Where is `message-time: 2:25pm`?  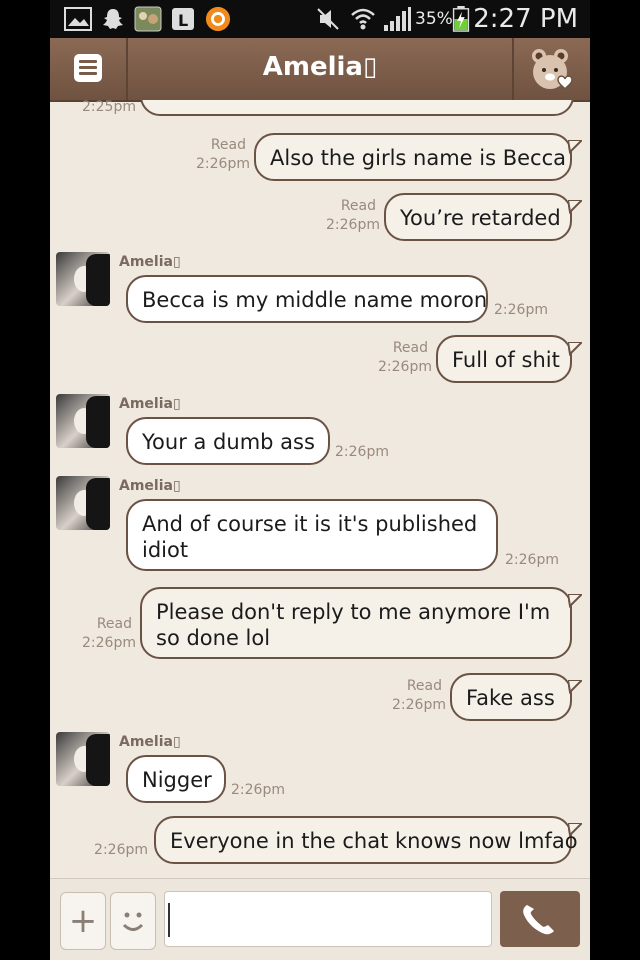
message-time: 2:25pm is located at coordinates (109, 107).